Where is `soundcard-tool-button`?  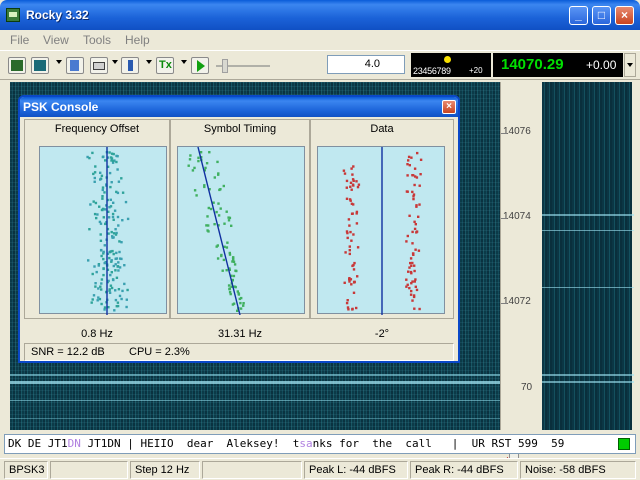 soundcard-tool-button is located at coordinates (75, 65).